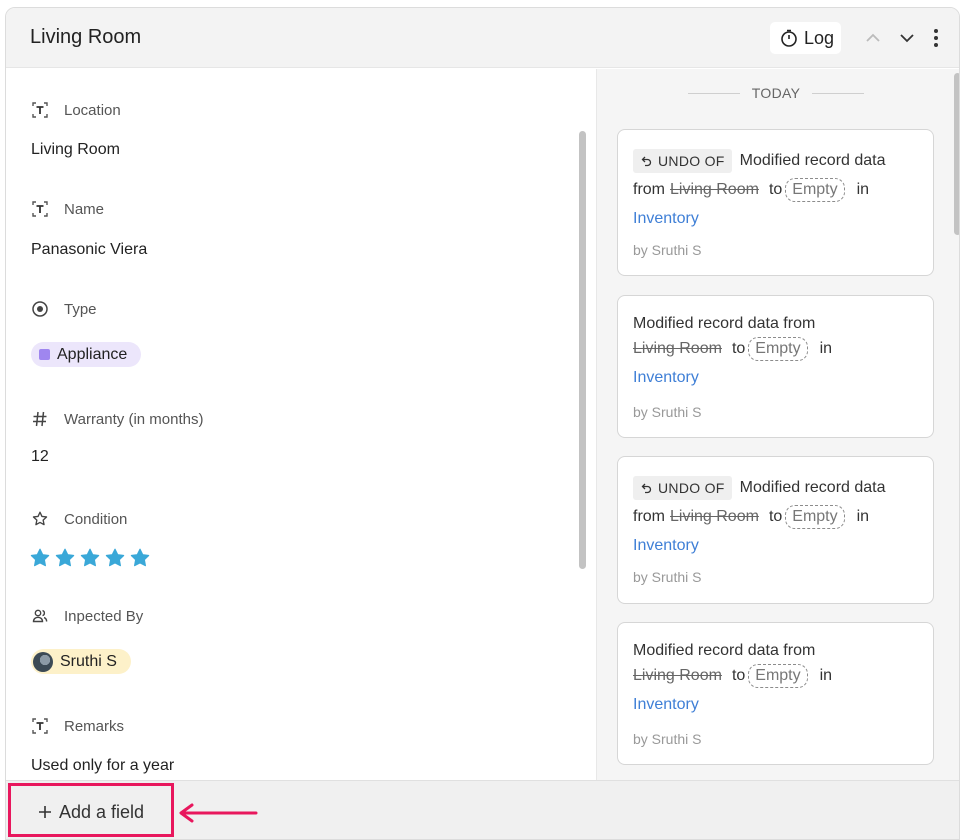  Describe the element at coordinates (67, 209) in the screenshot. I see `field-label-name: Name` at that location.